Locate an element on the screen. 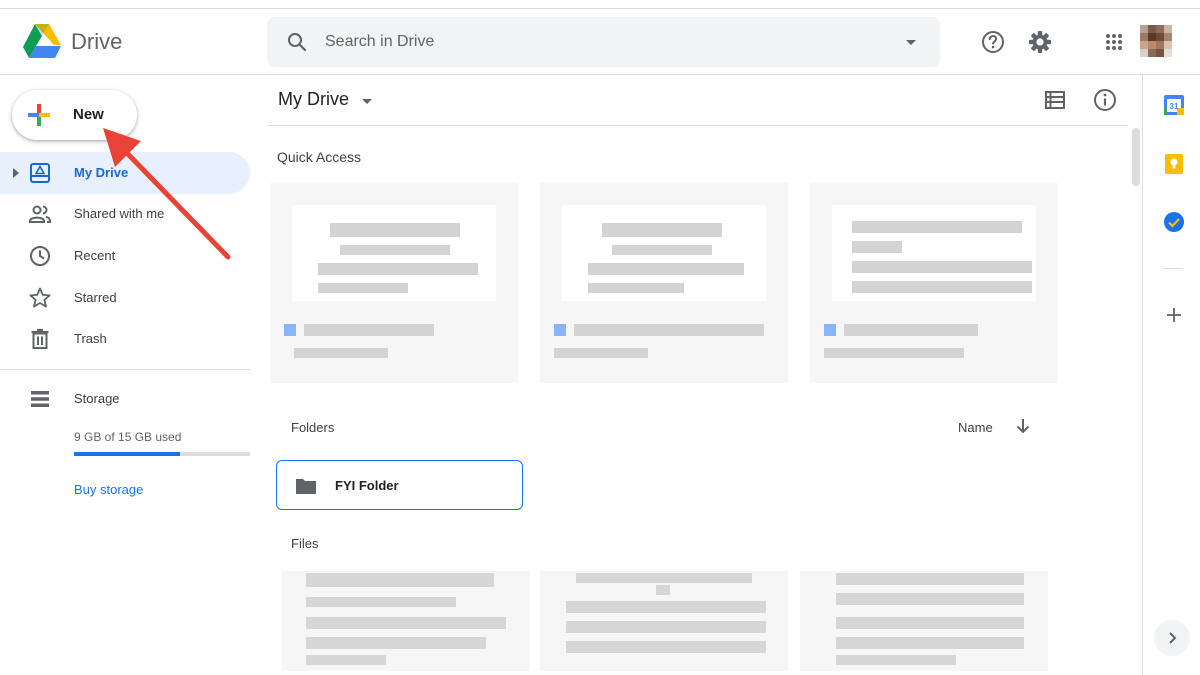 Image resolution: width=1200 pixels, height=675 pixels. sidebar-item-starred: Starred is located at coordinates (125, 298).